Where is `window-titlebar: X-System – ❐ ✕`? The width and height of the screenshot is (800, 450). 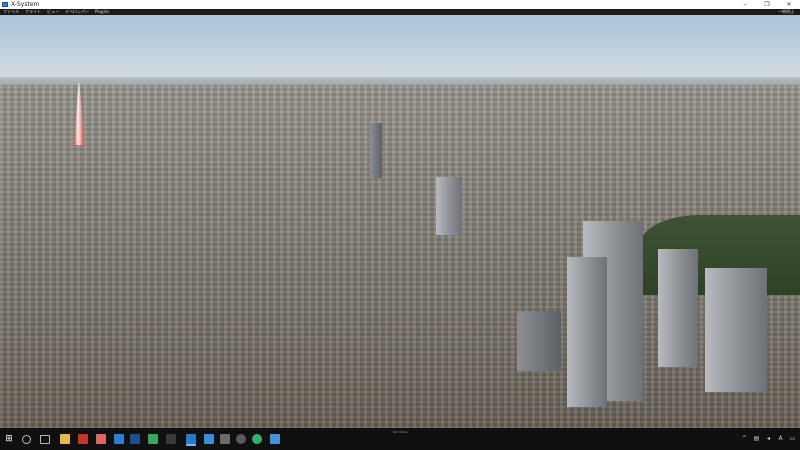 window-titlebar: X-System – ❐ ✕ is located at coordinates (400, 4).